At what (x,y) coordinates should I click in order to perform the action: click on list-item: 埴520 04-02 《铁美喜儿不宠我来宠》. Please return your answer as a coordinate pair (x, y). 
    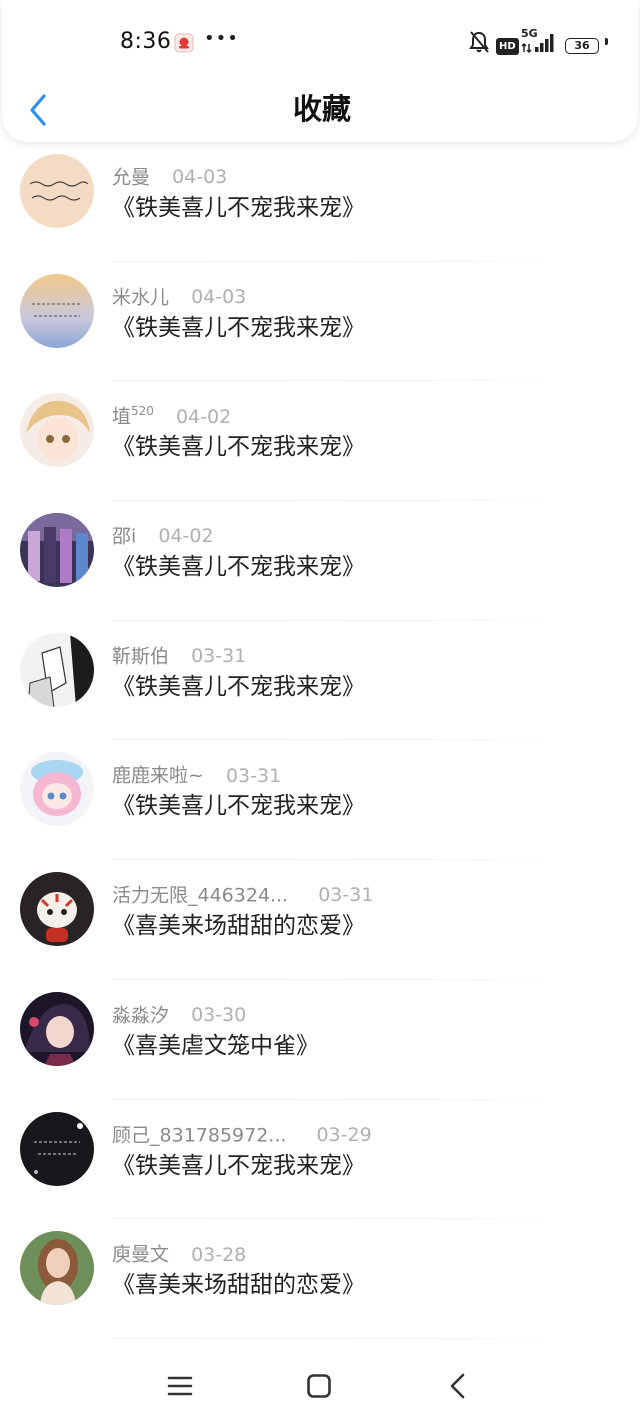
    Looking at the image, I should click on (320, 441).